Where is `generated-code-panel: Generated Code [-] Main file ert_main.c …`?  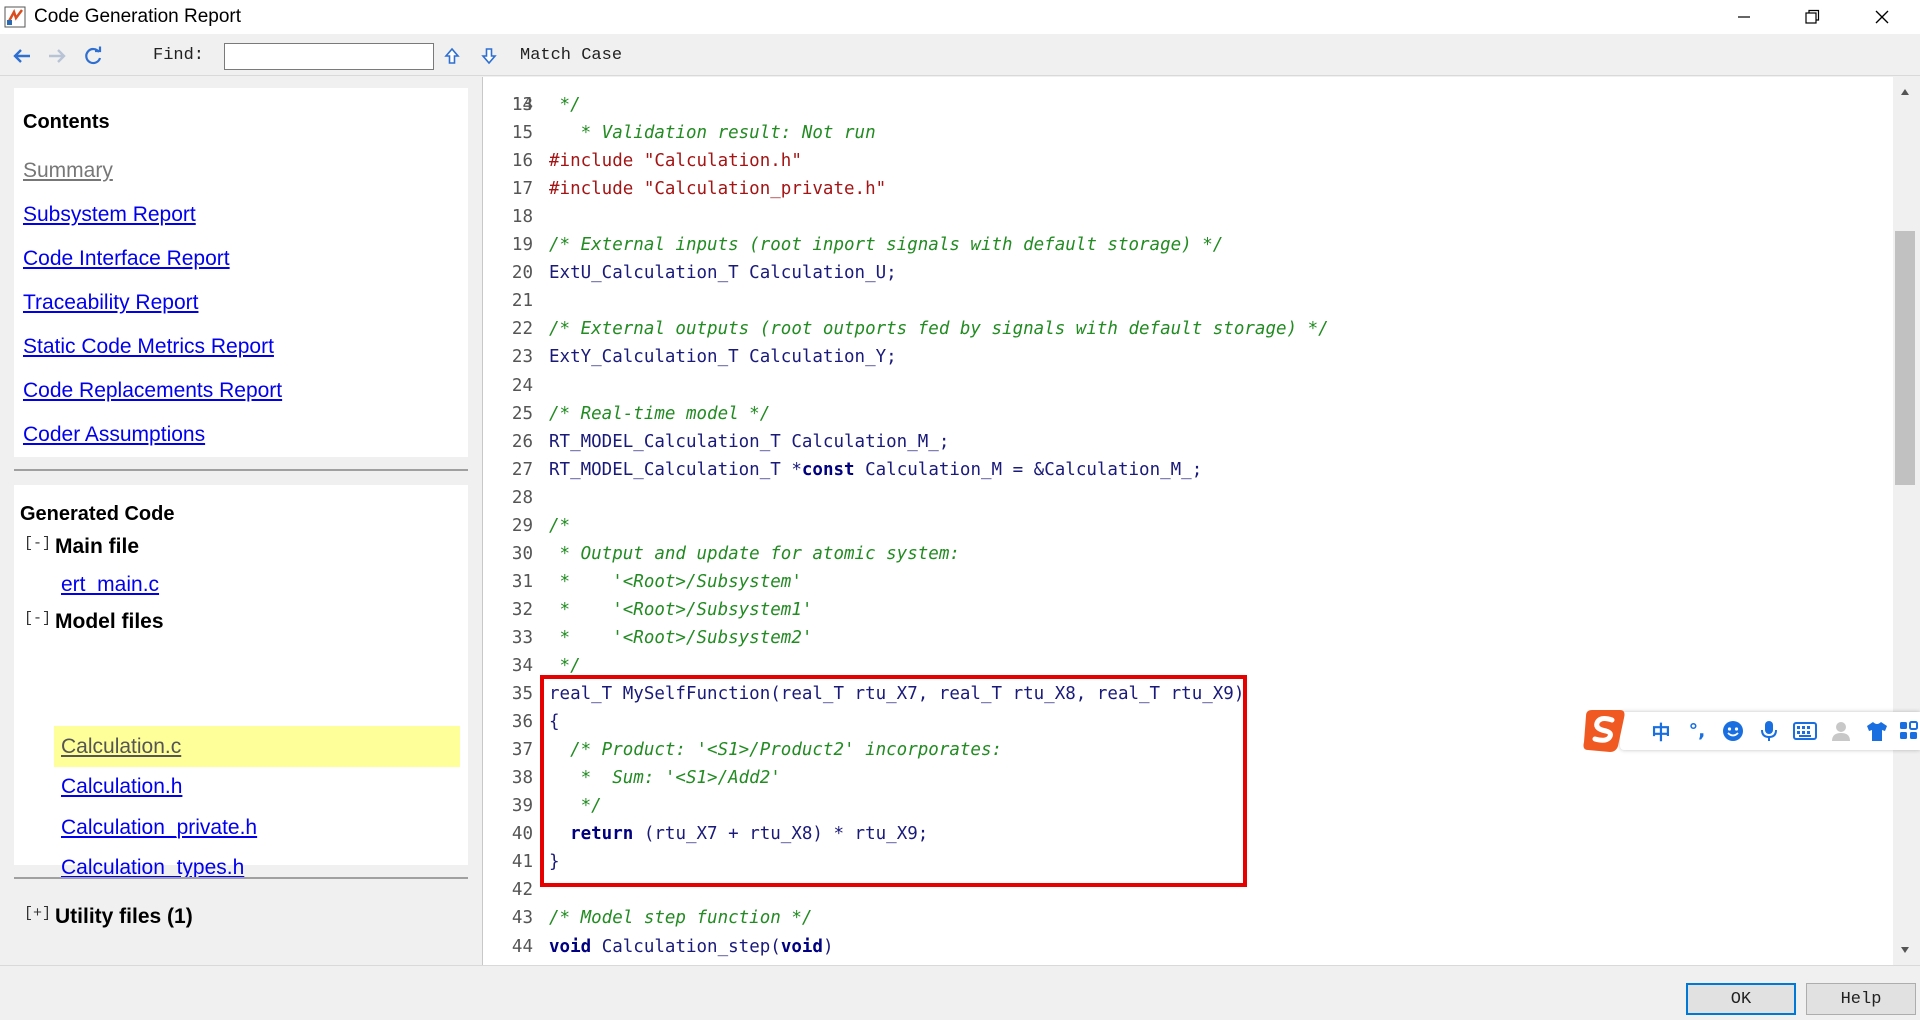 generated-code-panel: Generated Code [-] Main file ert_main.c … is located at coordinates (241, 706).